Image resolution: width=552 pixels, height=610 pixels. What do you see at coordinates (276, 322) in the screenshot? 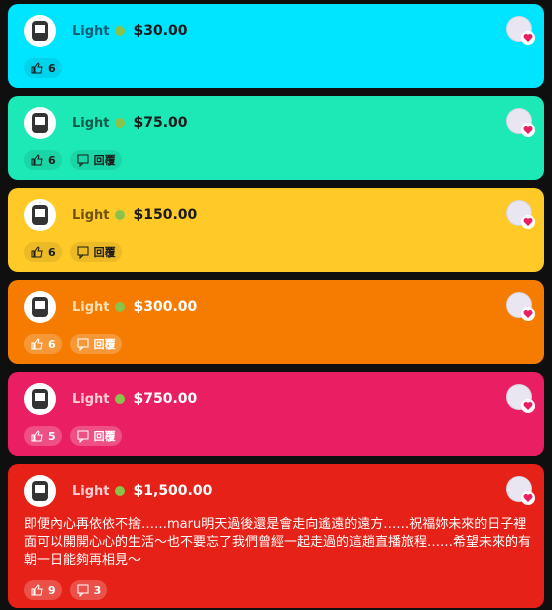
I see `super-chat-card: Light $300.00 6 回覆` at bounding box center [276, 322].